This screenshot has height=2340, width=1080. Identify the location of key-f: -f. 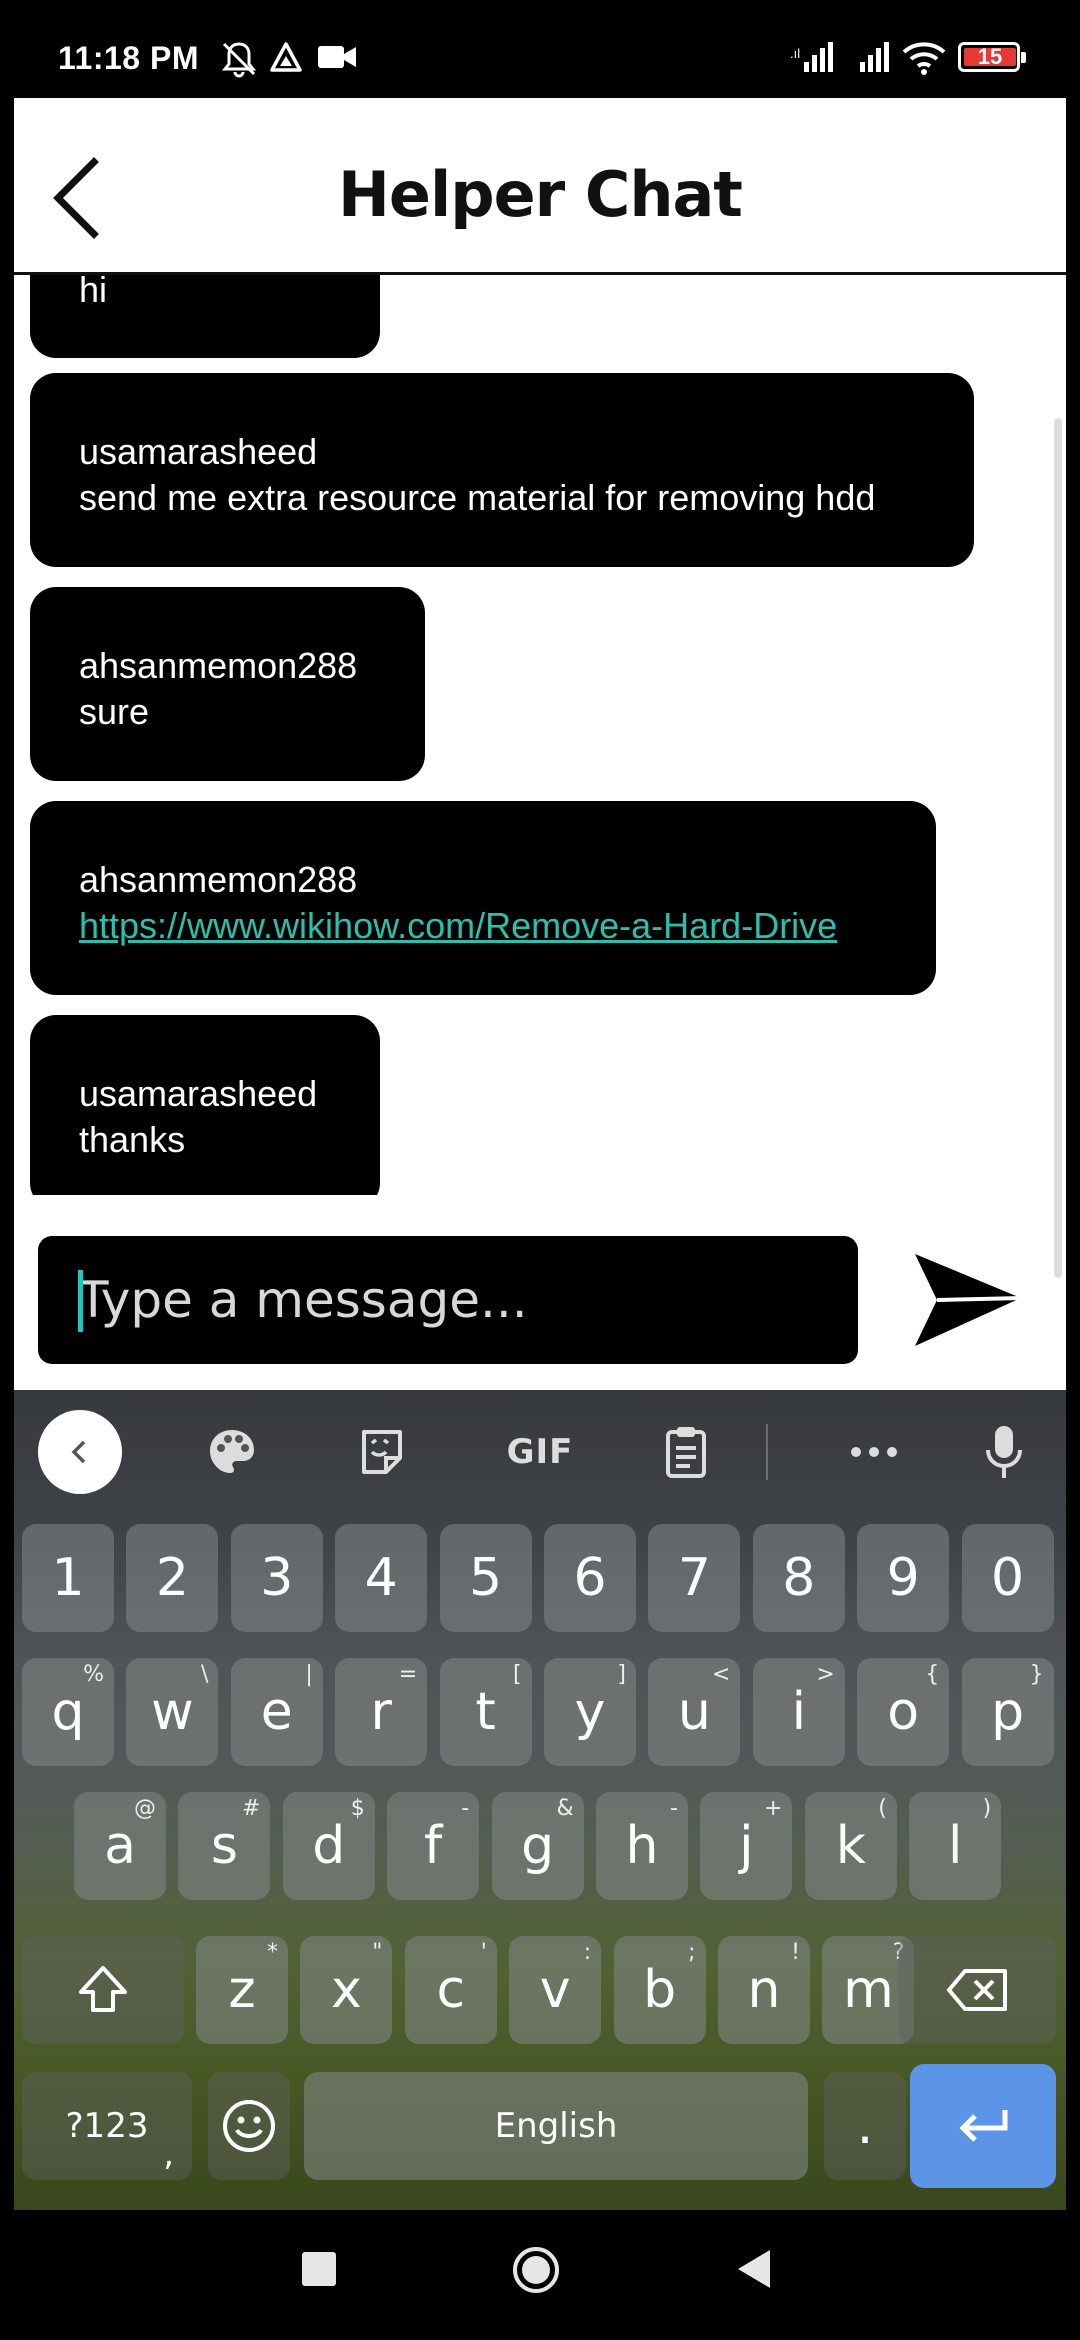
(433, 1846).